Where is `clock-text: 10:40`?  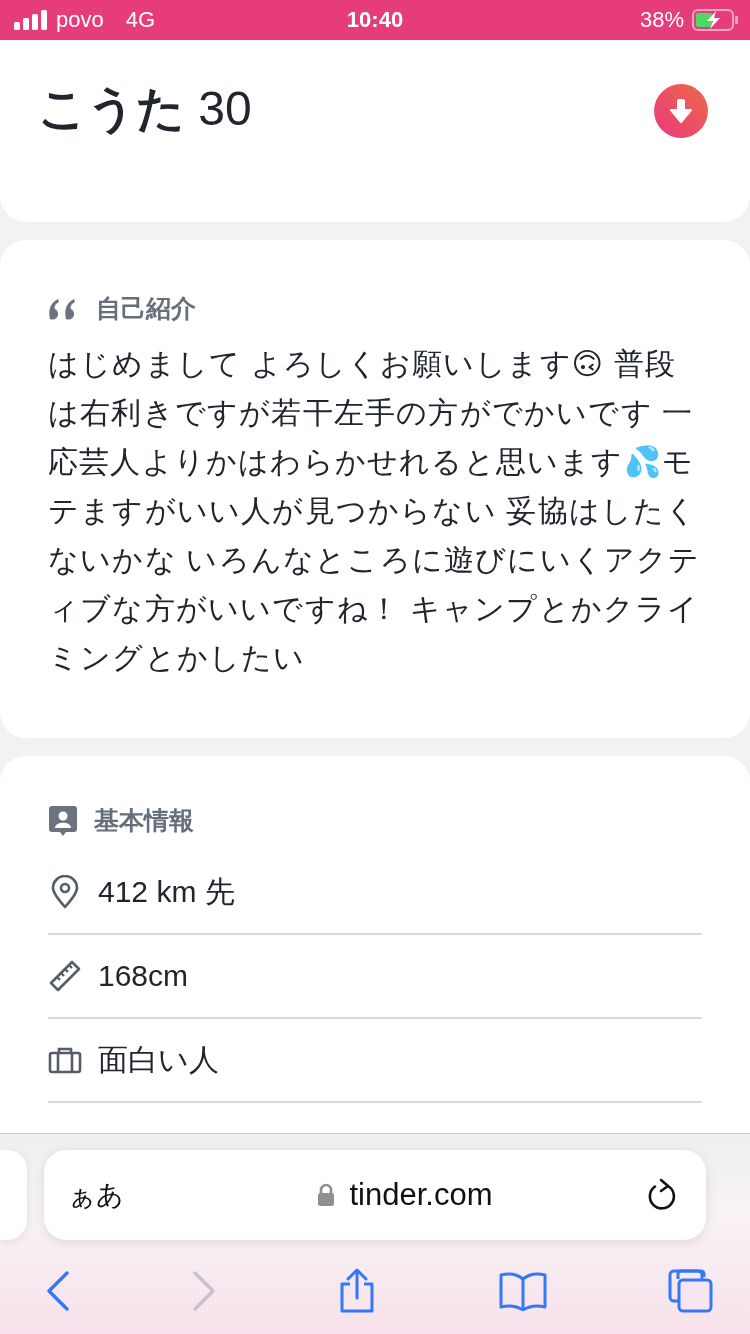
clock-text: 10:40 is located at coordinates (375, 20).